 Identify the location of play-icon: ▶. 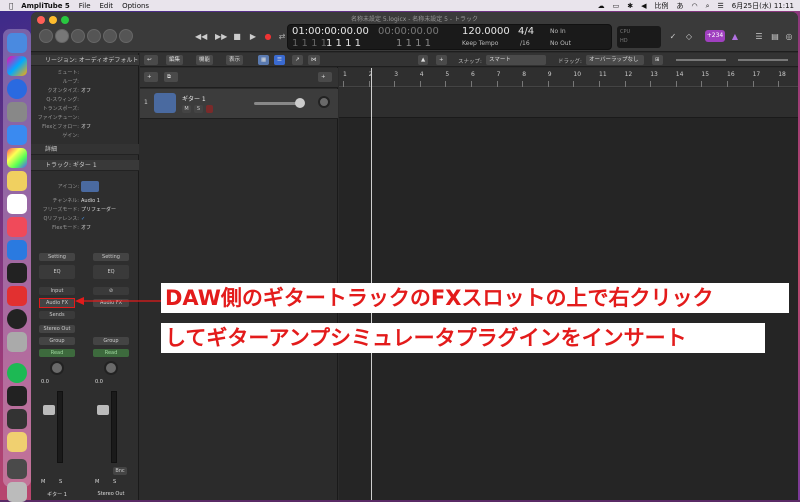
(253, 36).